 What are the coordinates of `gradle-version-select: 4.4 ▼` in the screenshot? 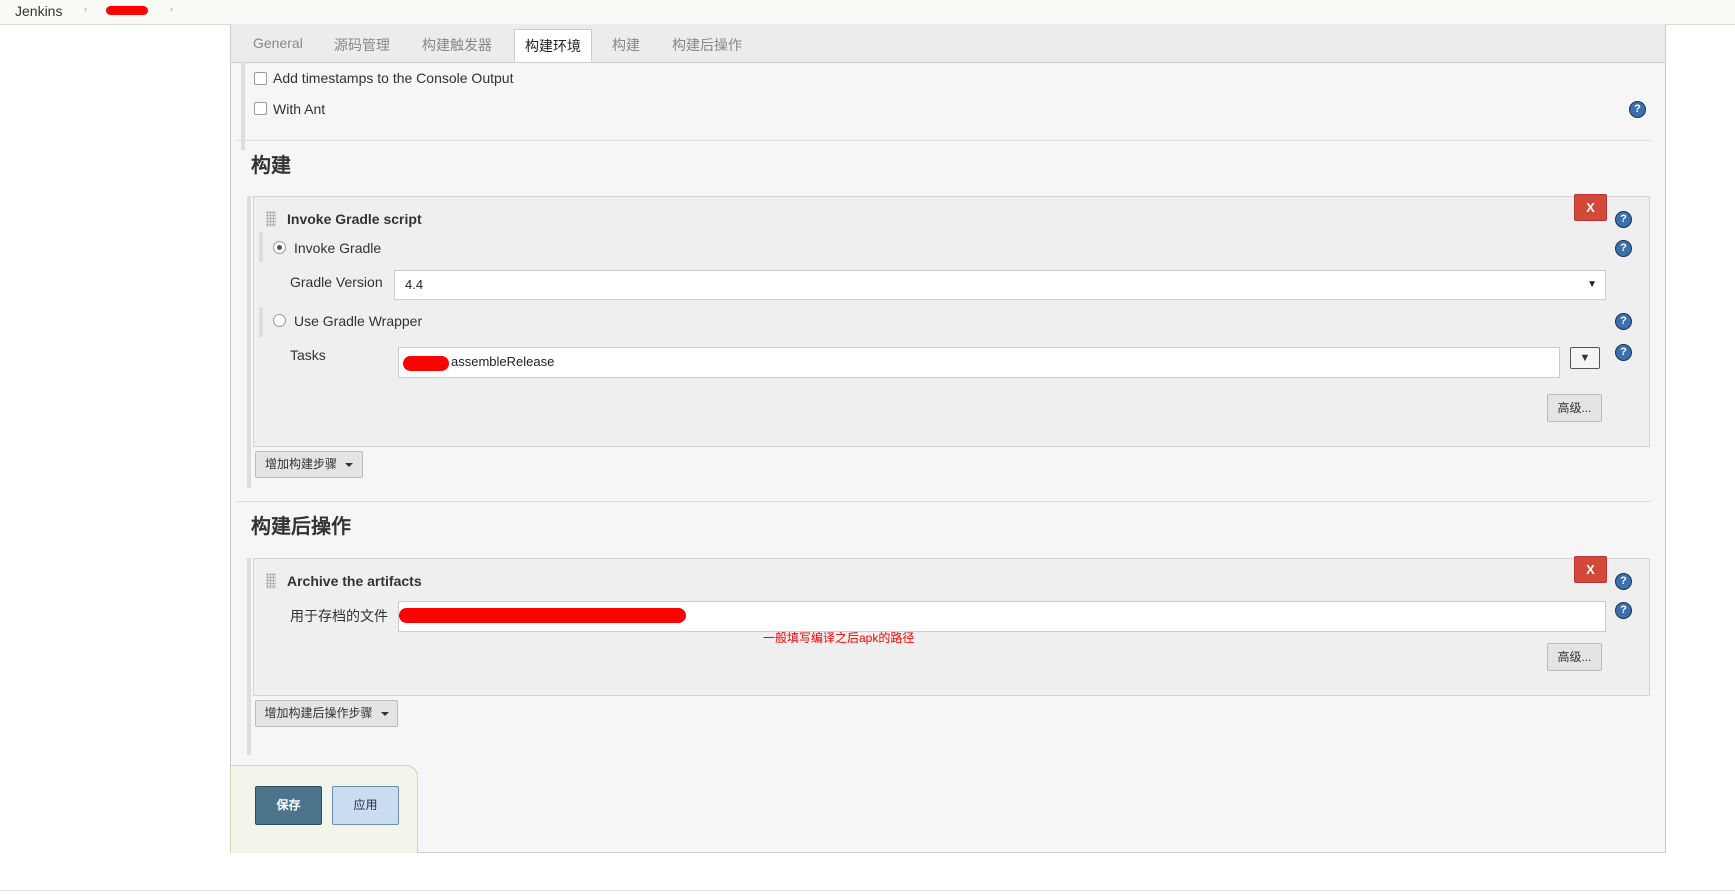 It's located at (1000, 285).